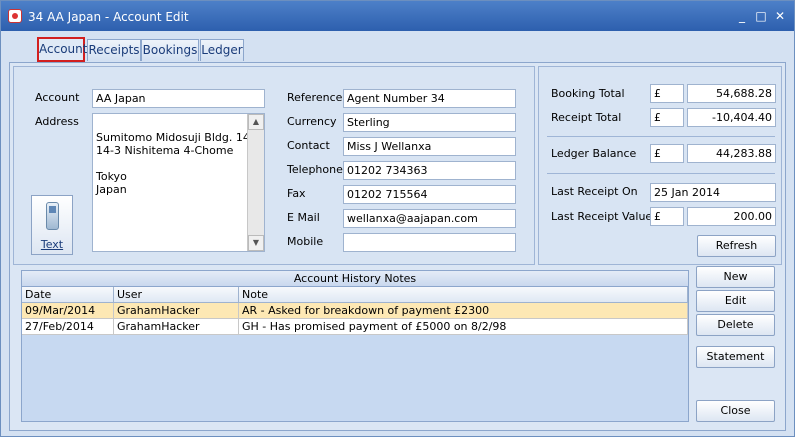 This screenshot has height=437, width=795. I want to click on tab-strip: Account Receipts Bookings Ledger, so click(397, 46).